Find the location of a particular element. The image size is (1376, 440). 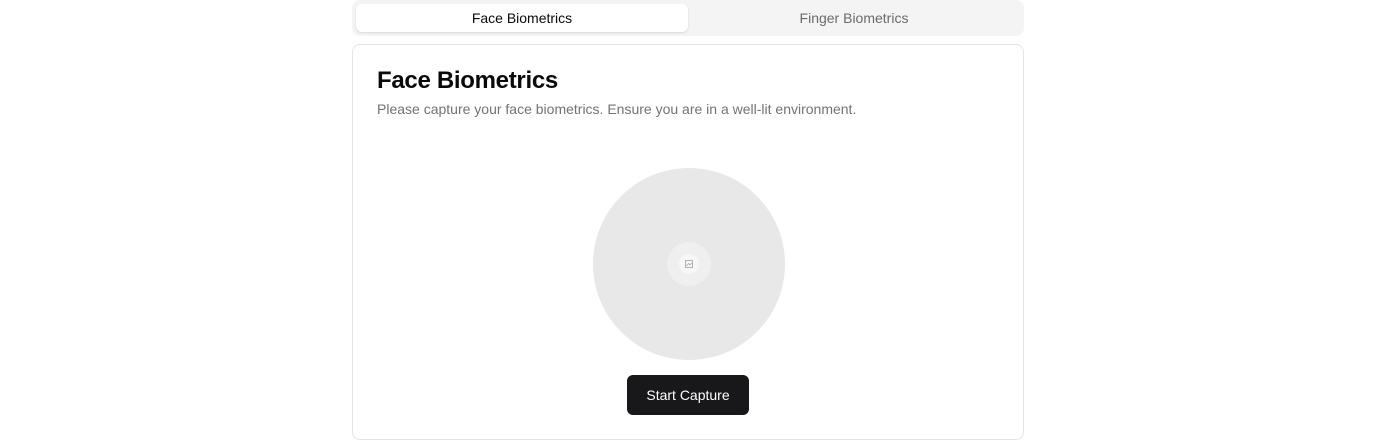

face-preview-area is located at coordinates (689, 264).